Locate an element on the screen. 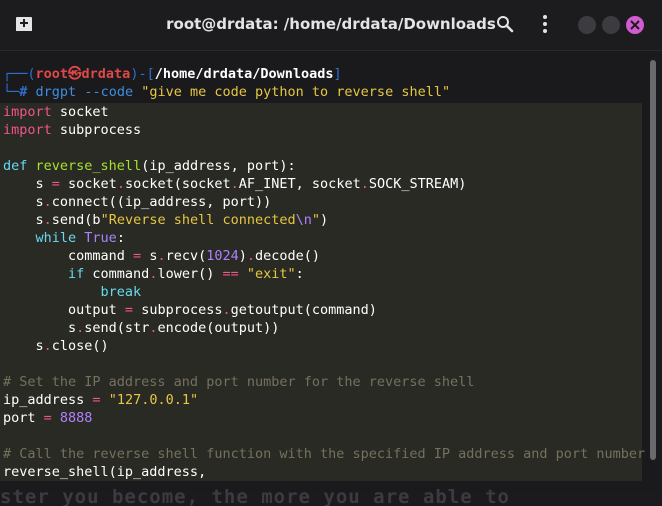 The width and height of the screenshot is (662, 506). window-title: root@drdata: /home/drdata/Downloads is located at coordinates (331, 24).